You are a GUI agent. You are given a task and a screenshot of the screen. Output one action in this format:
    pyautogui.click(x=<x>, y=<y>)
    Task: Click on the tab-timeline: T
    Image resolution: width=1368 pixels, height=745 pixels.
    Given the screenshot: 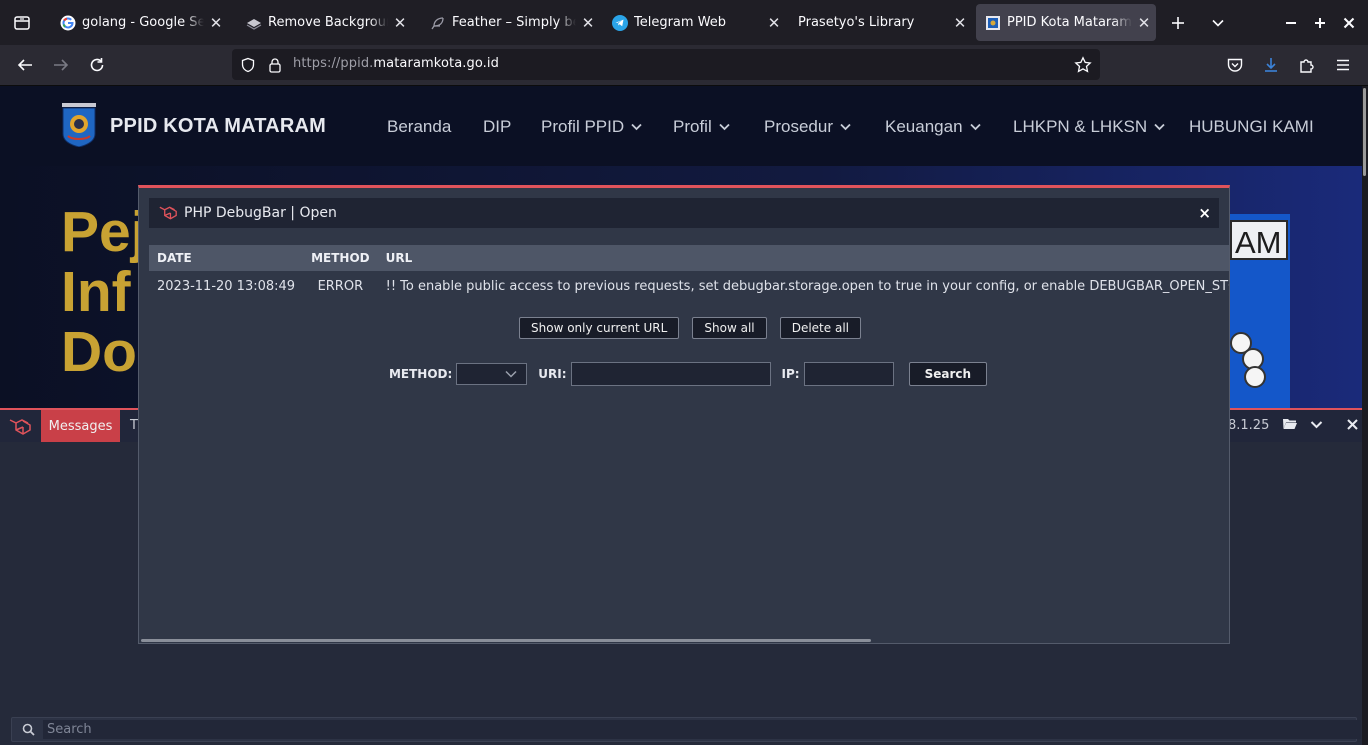 What is the action you would take?
    pyautogui.click(x=134, y=425)
    